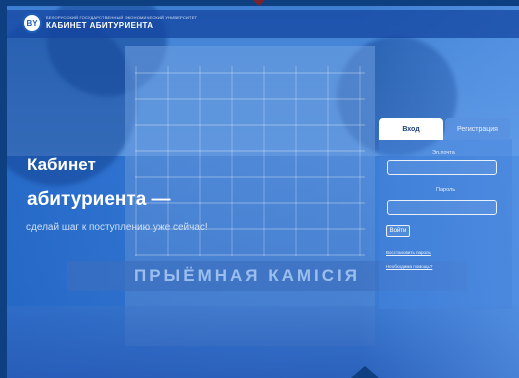 Image resolution: width=519 pixels, height=378 pixels. I want to click on restore-password-link: Восстановить пароль, so click(408, 252).